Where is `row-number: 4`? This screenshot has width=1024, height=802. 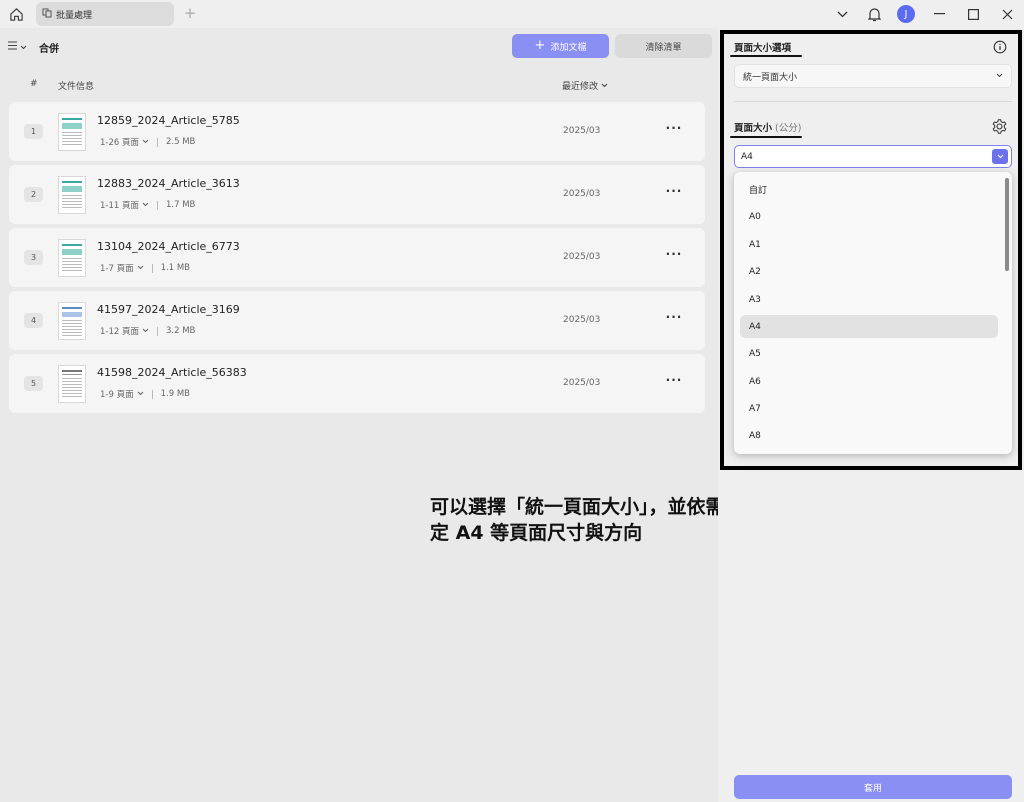 row-number: 4 is located at coordinates (33, 320).